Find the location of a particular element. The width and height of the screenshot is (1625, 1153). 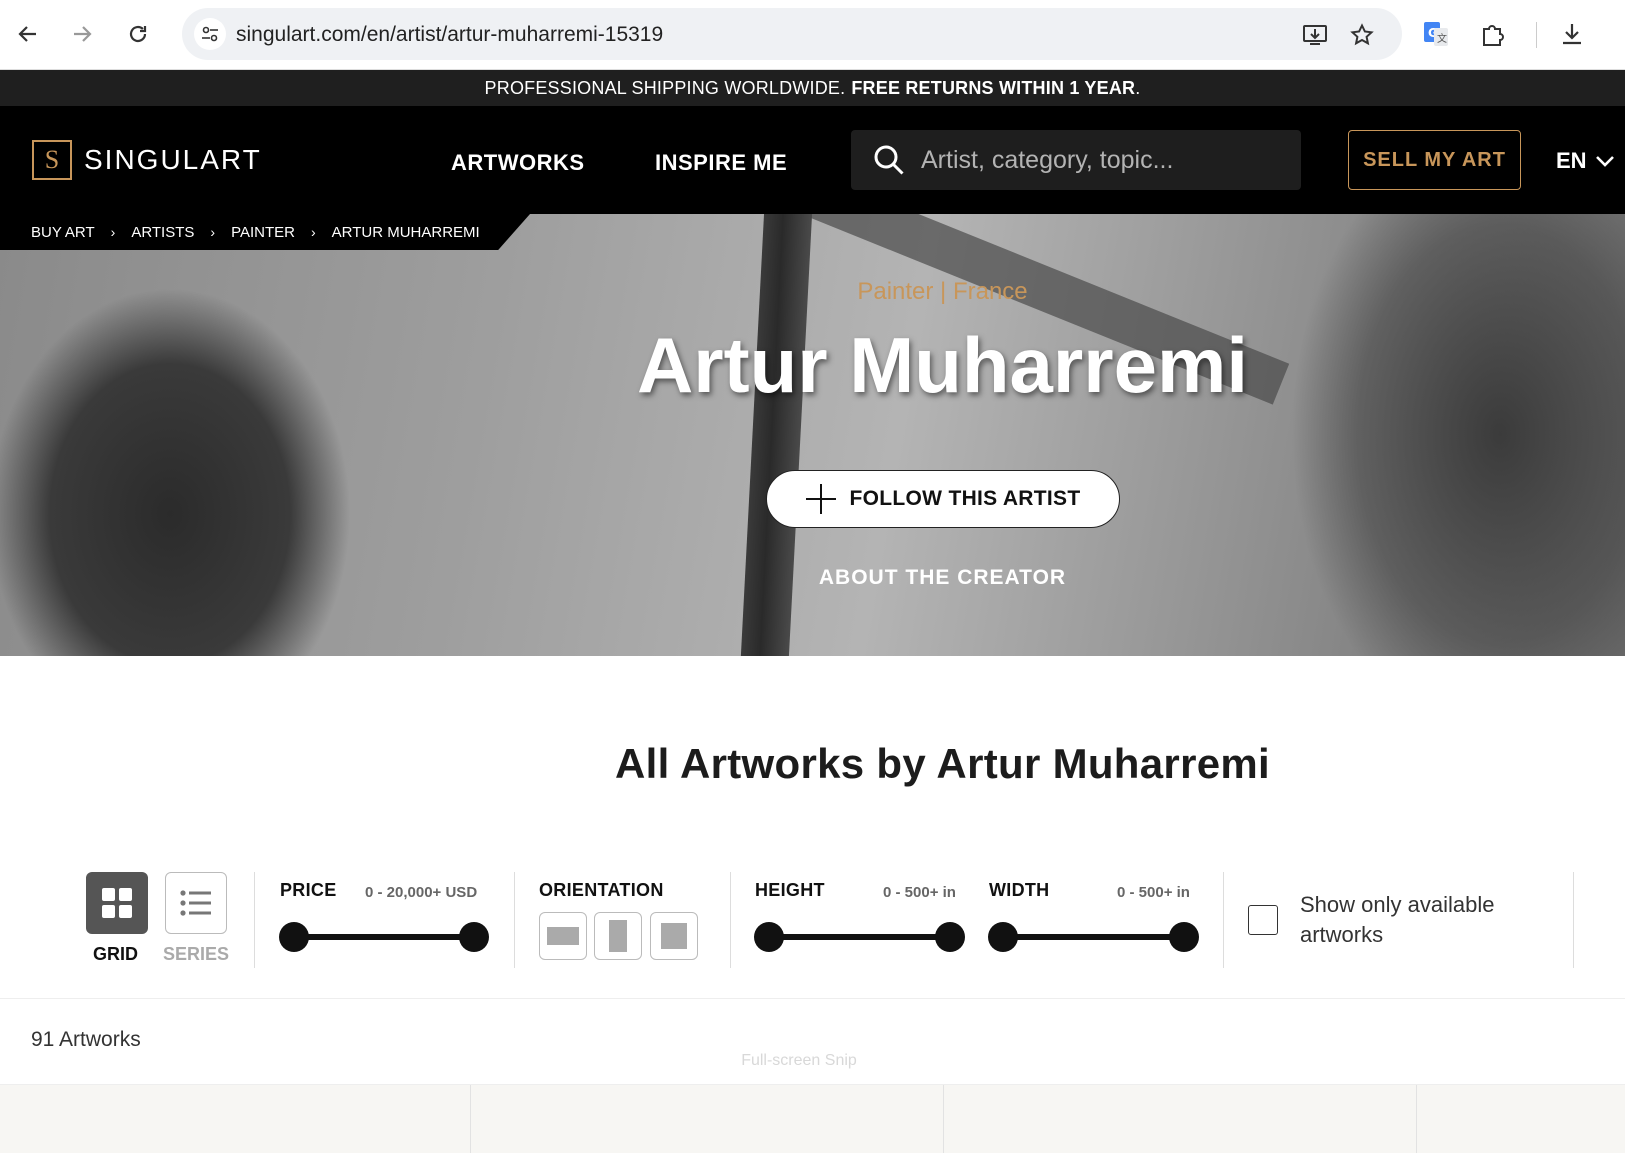

all-artworks-title: All Artworks by Artur Muharremi is located at coordinates (942, 763).